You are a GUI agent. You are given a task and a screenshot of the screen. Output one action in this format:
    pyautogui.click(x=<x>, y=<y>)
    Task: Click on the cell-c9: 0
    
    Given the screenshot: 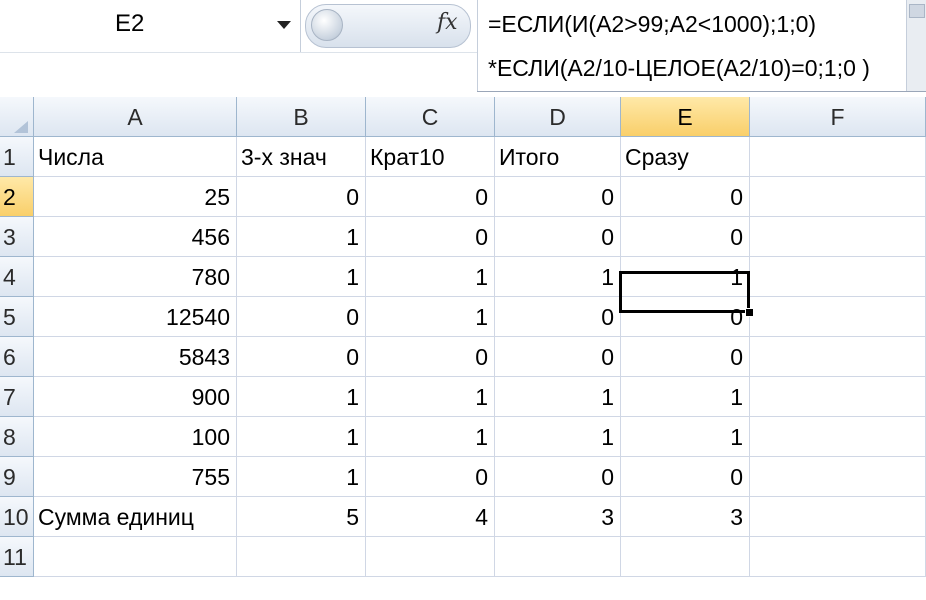 What is the action you would take?
    pyautogui.click(x=430, y=477)
    